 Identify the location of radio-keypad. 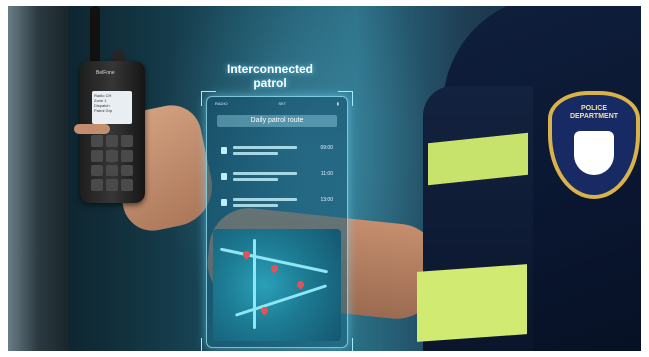
(112, 163).